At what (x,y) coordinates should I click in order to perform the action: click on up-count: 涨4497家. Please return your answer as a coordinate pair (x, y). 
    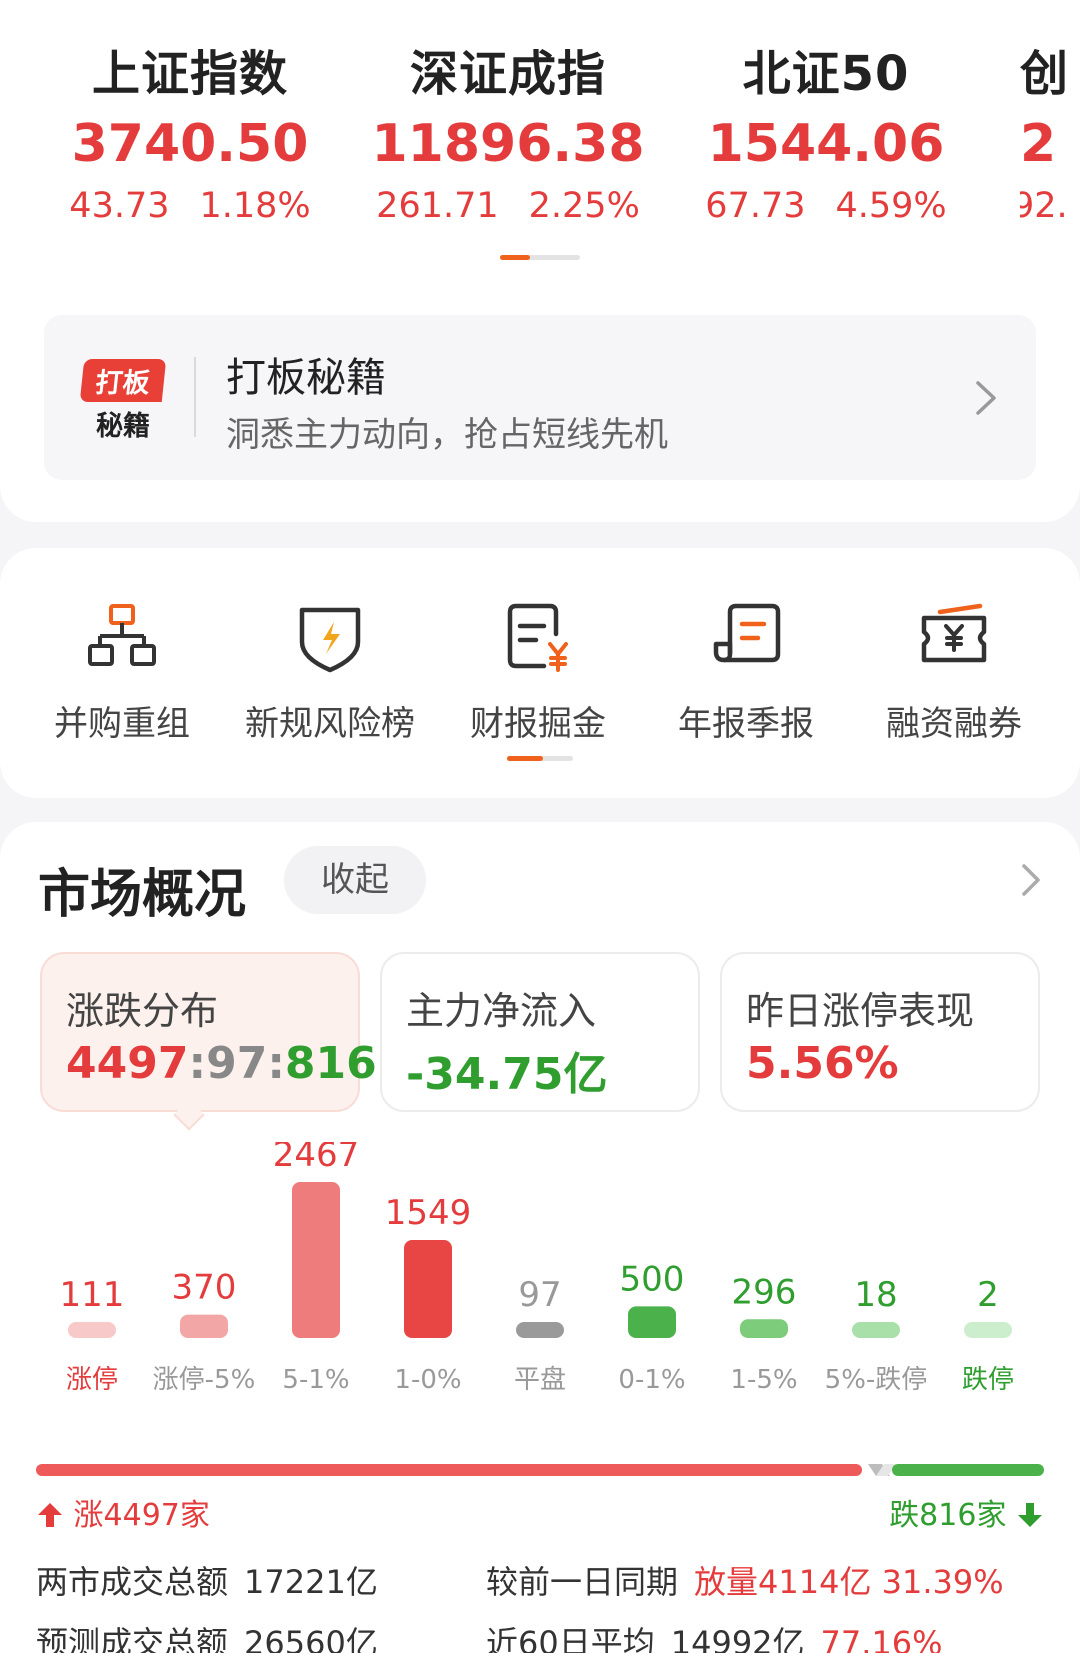
    Looking at the image, I should click on (123, 1512).